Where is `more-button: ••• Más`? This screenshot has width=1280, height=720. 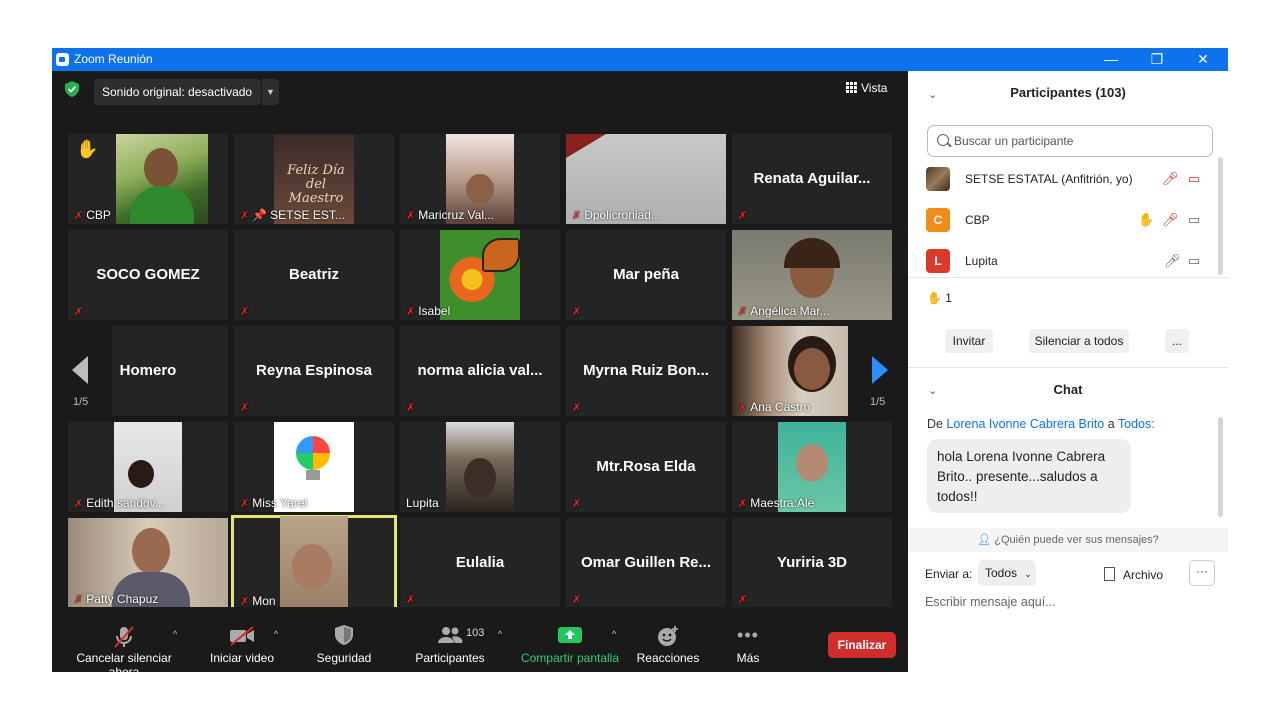 more-button: ••• Más is located at coordinates (748, 645).